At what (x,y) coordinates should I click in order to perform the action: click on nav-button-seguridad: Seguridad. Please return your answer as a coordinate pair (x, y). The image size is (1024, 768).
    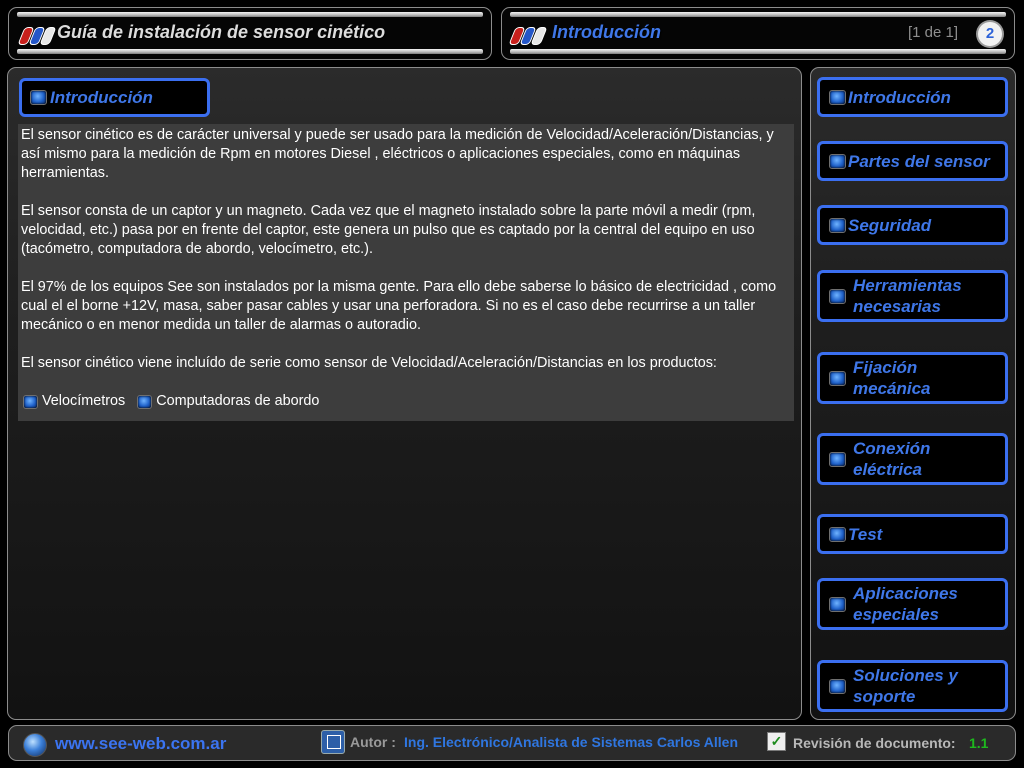
    Looking at the image, I should click on (912, 225).